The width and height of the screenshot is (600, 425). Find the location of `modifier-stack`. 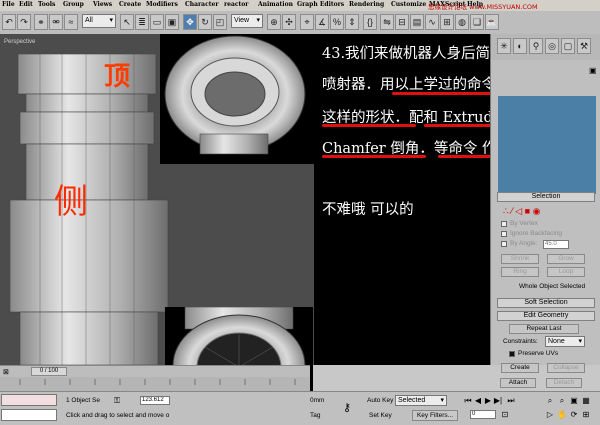

modifier-stack is located at coordinates (547, 145).